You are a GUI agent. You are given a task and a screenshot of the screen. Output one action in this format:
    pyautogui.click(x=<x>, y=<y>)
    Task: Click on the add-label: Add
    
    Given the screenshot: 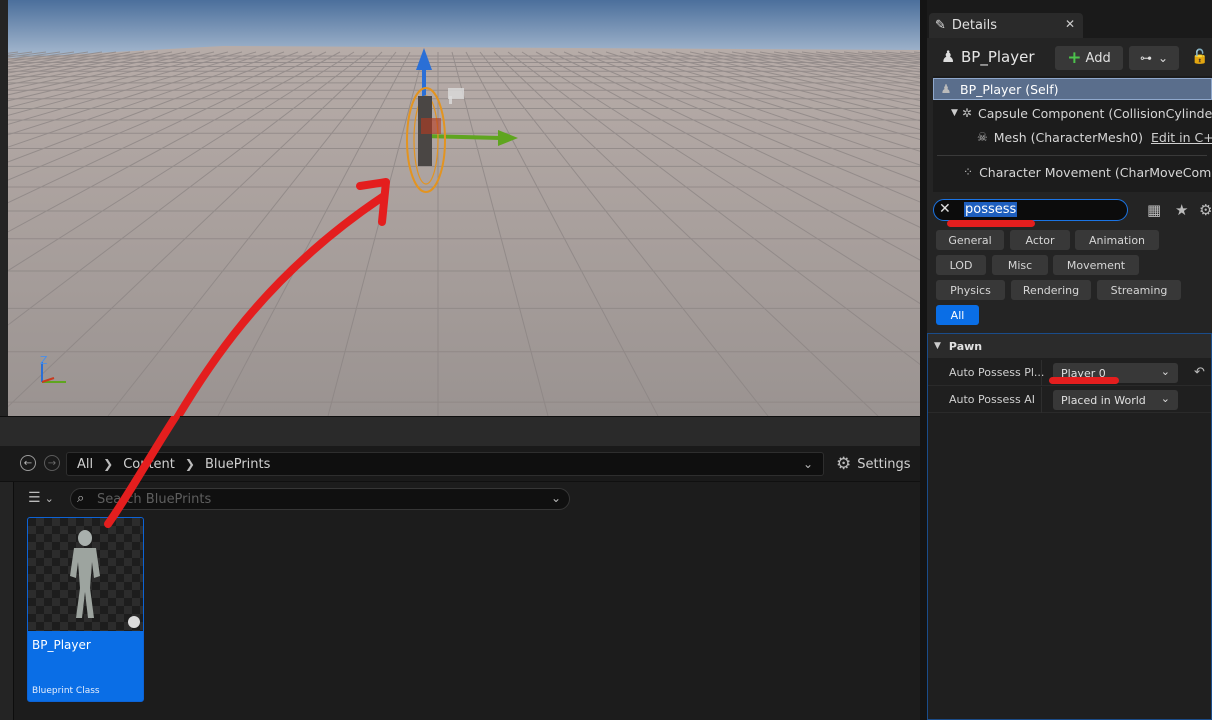 What is the action you would take?
    pyautogui.click(x=1098, y=58)
    